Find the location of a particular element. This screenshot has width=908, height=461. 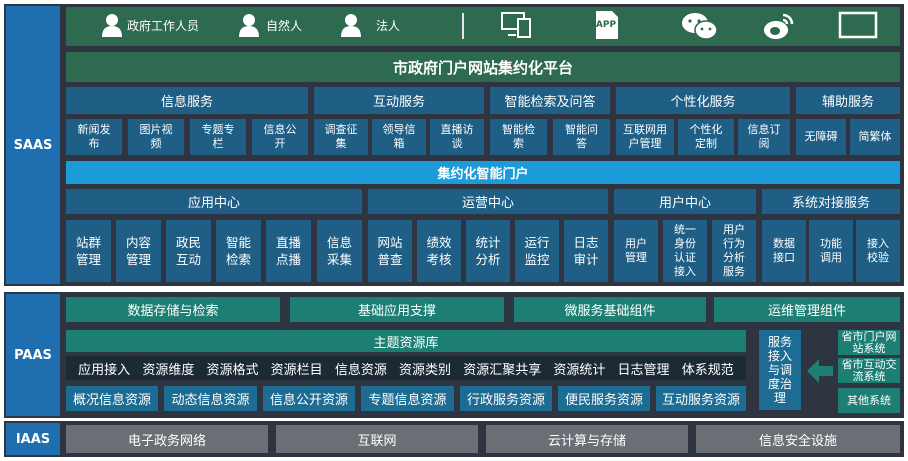

paas-label: PAAS is located at coordinates (33, 355).